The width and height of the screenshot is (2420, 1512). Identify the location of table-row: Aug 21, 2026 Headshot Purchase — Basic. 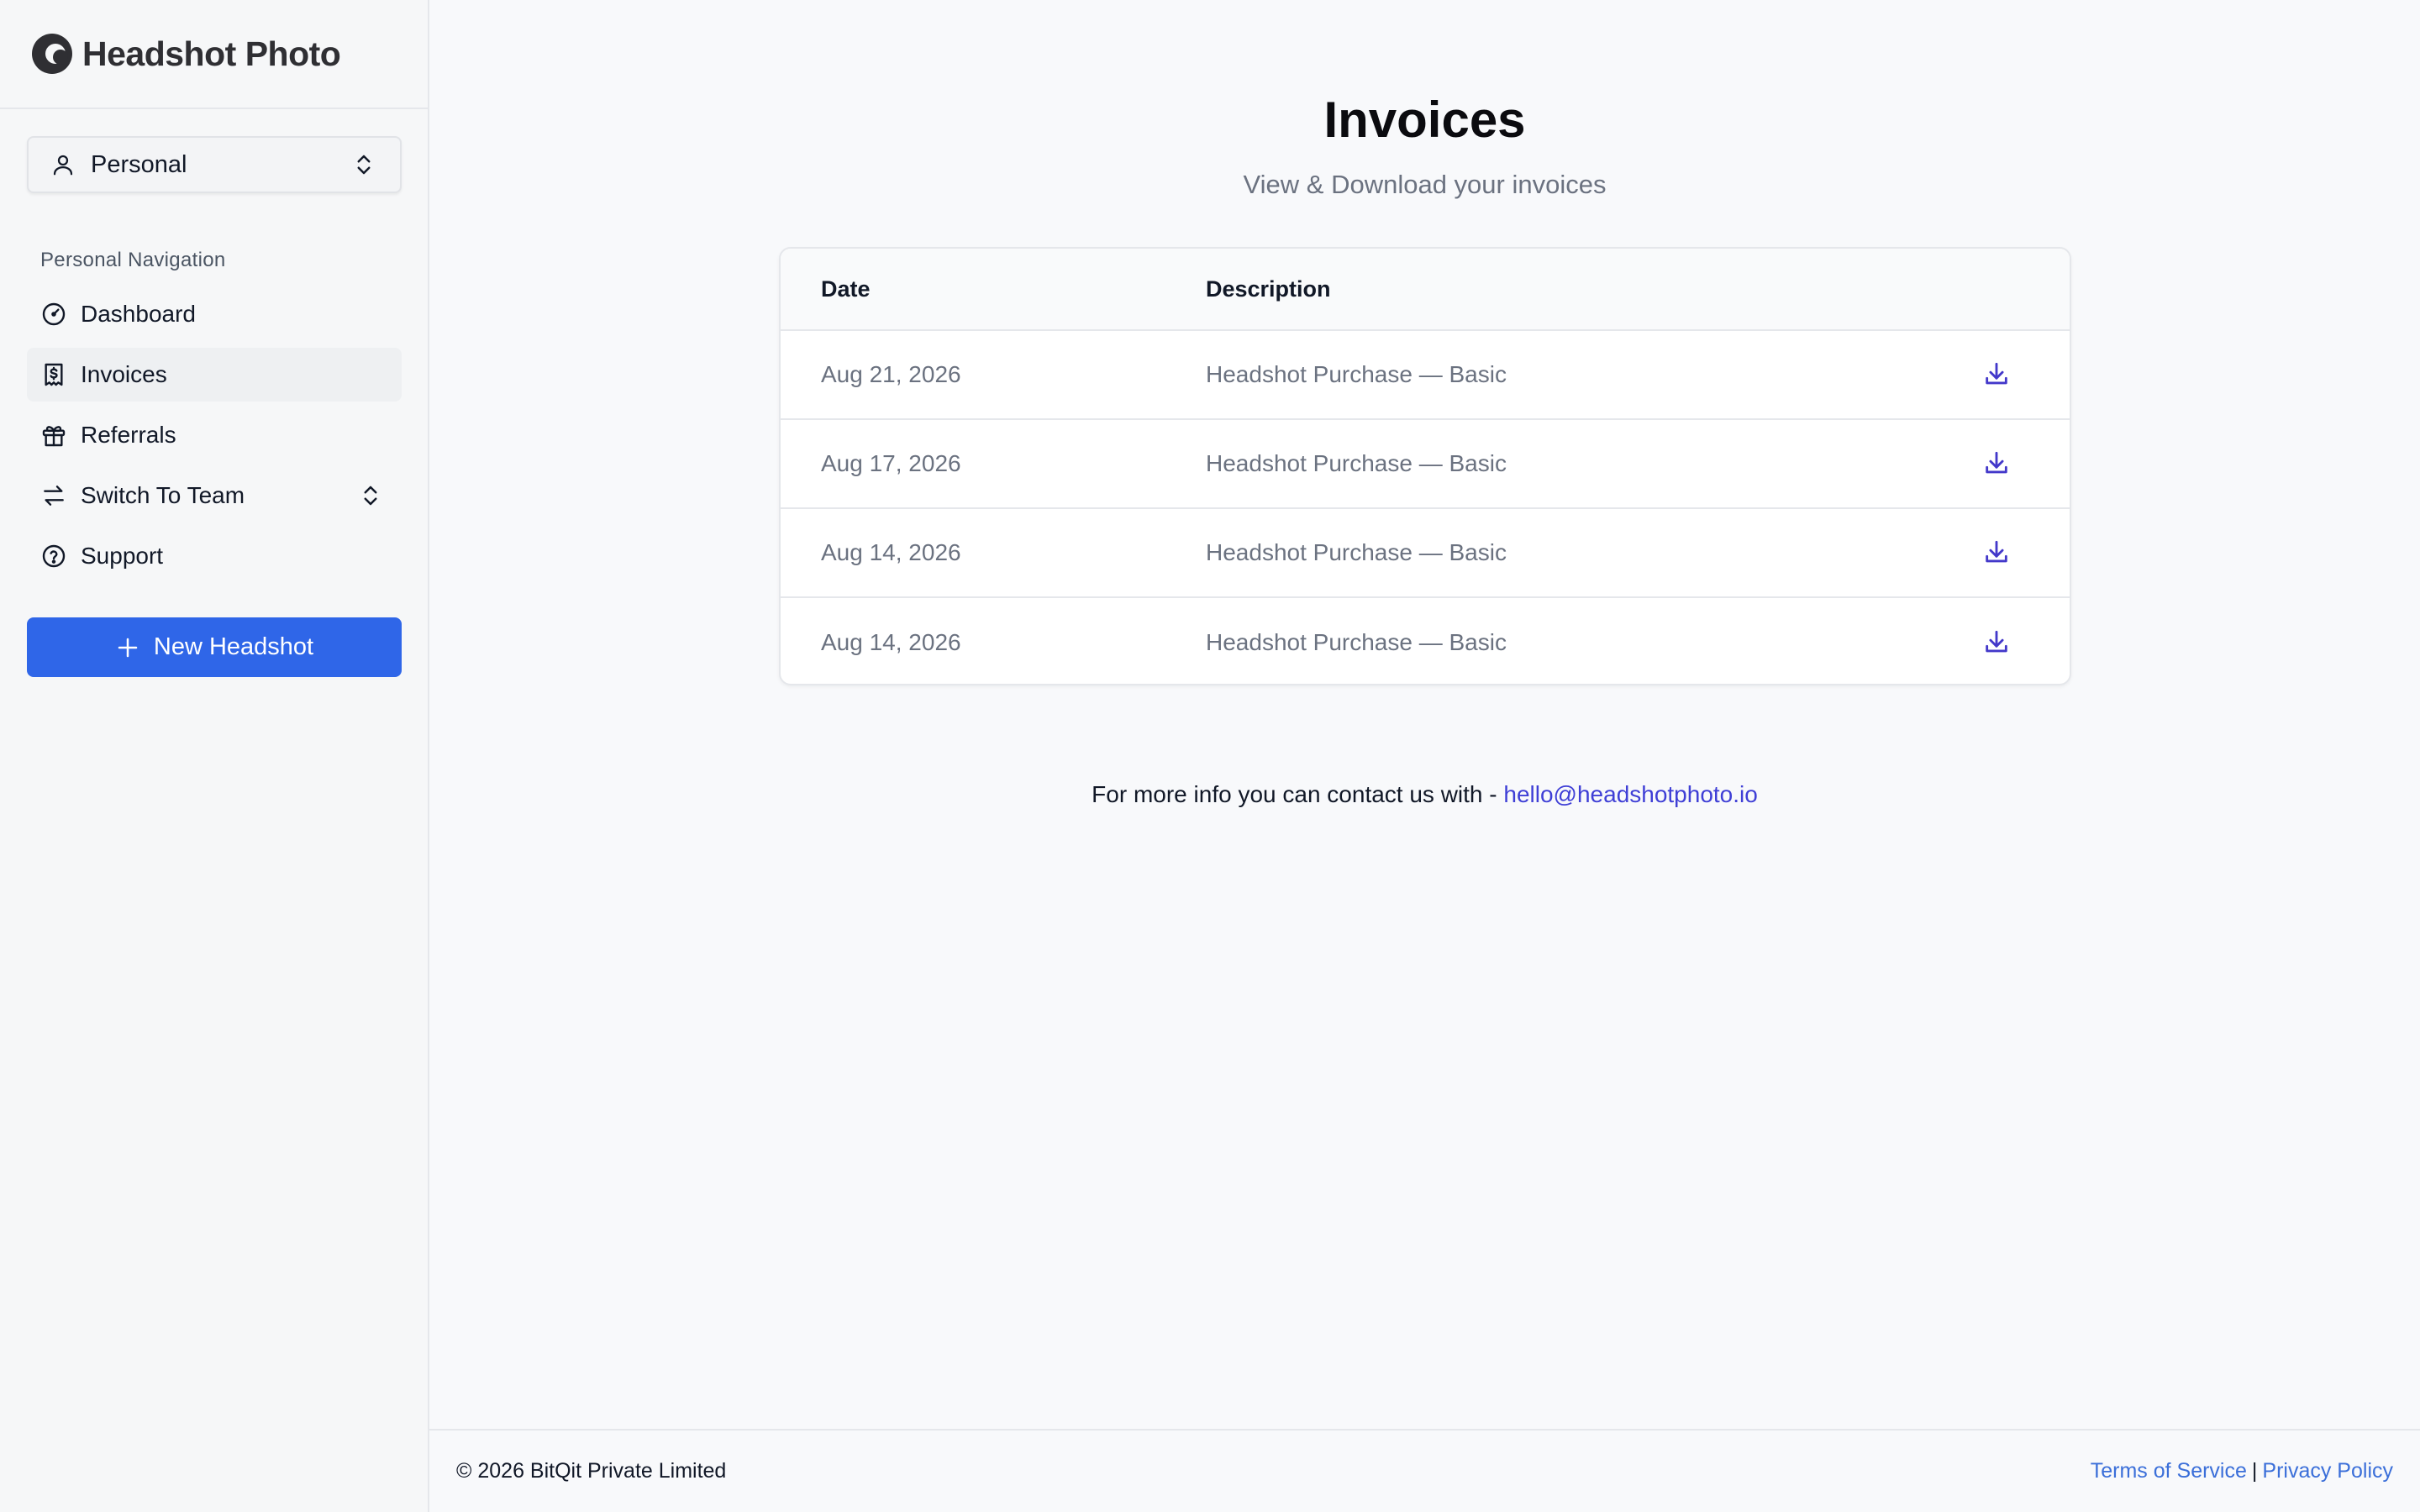
(1425, 375).